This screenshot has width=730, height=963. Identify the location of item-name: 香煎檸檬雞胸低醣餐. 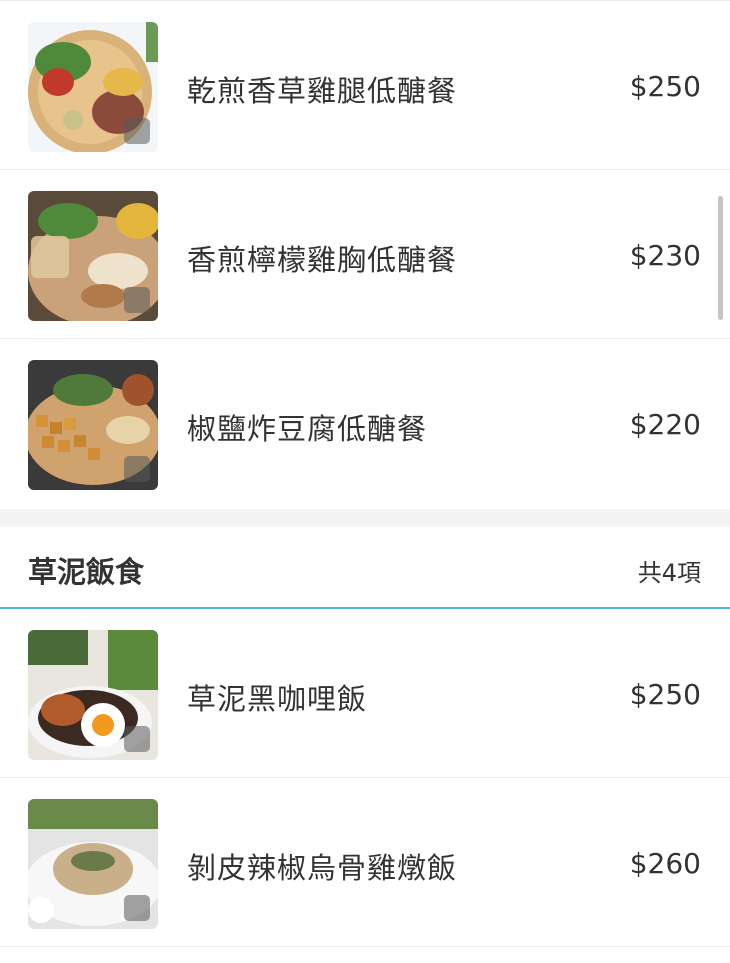
(322, 260).